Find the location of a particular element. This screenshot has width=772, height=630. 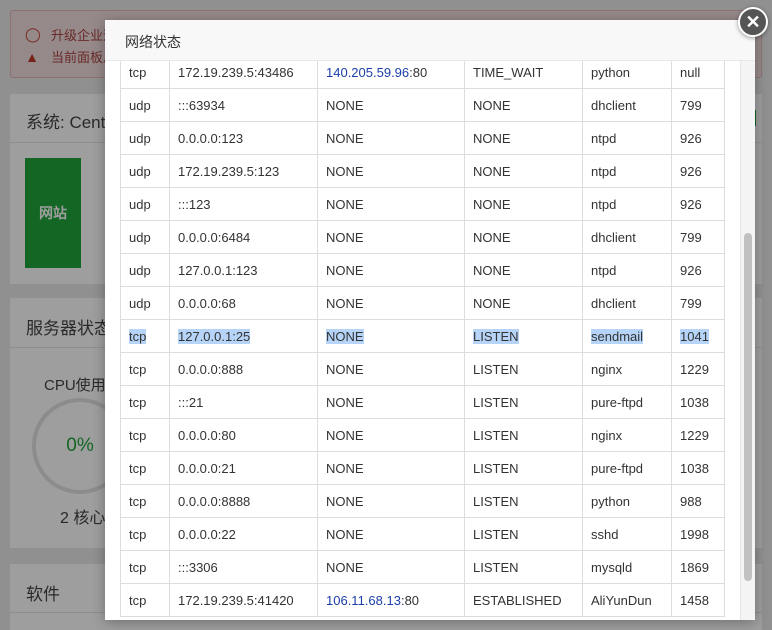

table-row: tcp 0.0.0.0:8888 NONE LISTEN python 988 is located at coordinates (422, 501).